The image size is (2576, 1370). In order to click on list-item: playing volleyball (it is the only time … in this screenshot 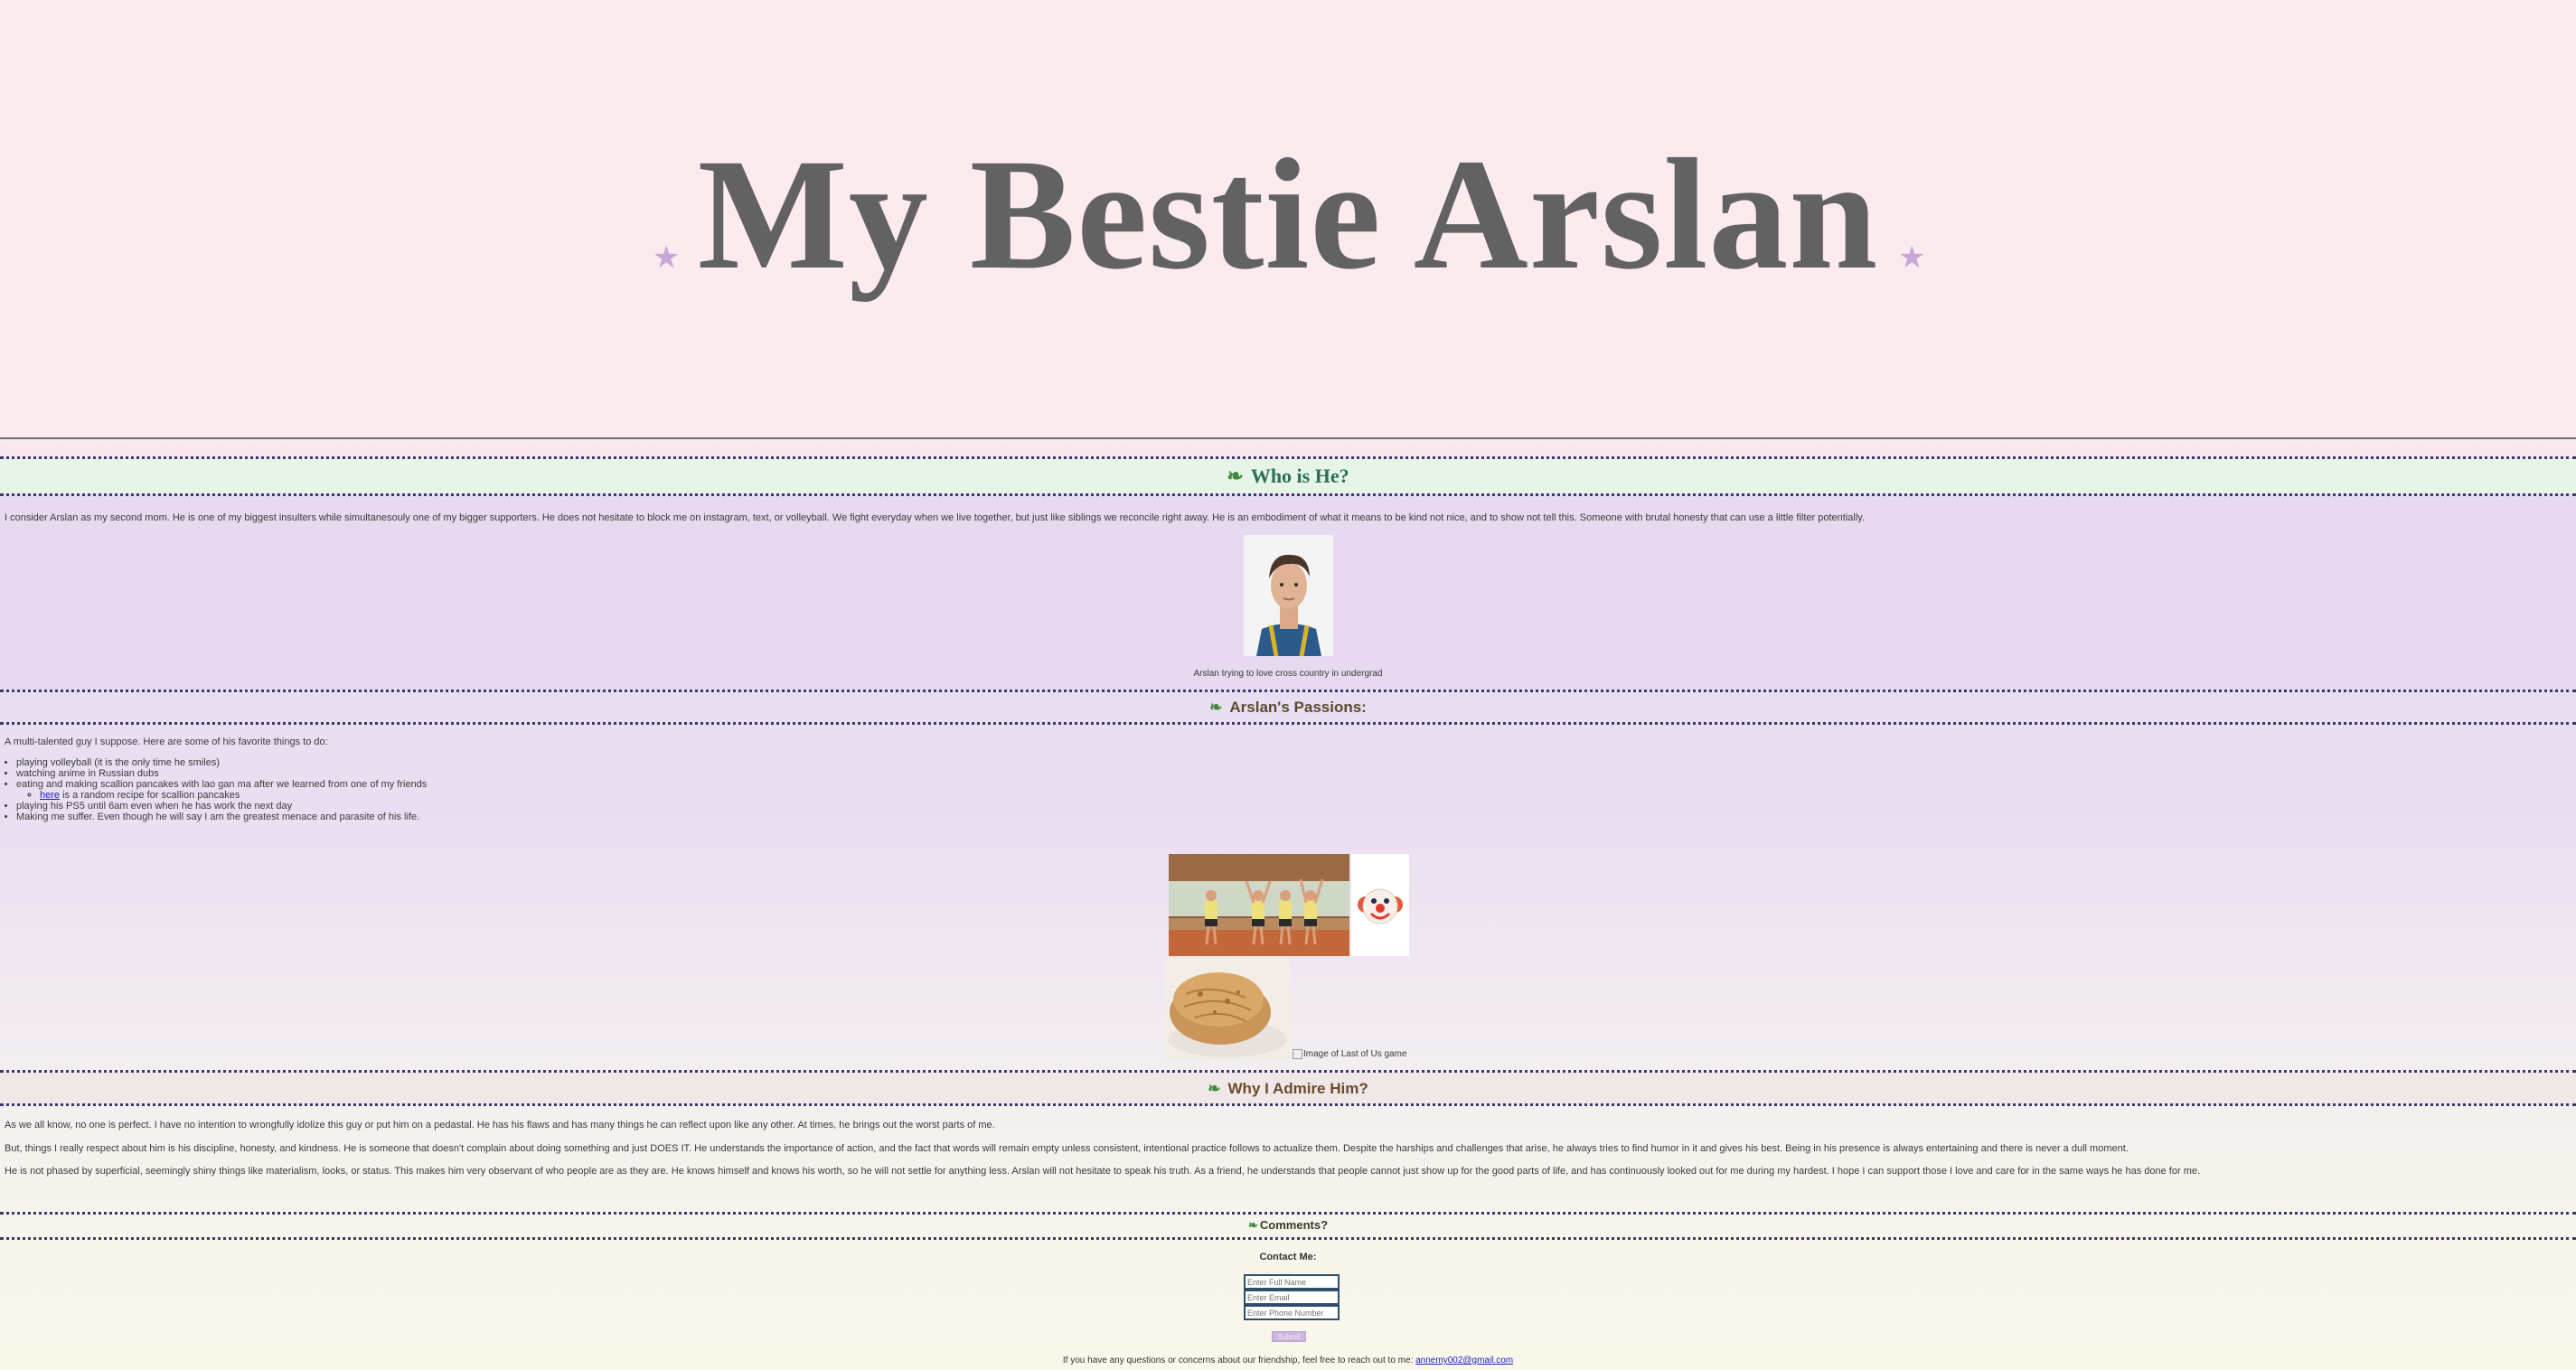, I will do `click(222, 762)`.